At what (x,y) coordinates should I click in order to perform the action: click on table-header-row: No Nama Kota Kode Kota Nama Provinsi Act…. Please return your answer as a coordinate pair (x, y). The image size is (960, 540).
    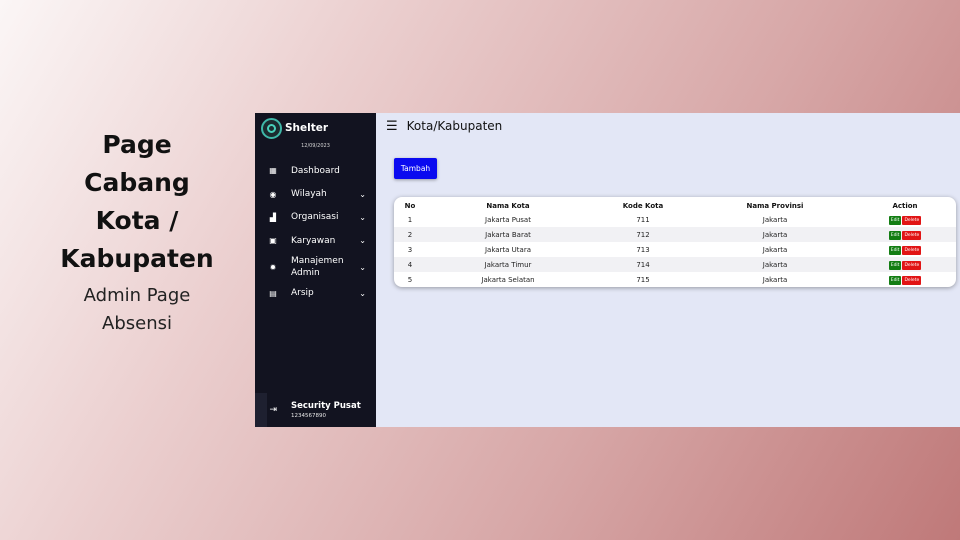
    Looking at the image, I should click on (675, 205).